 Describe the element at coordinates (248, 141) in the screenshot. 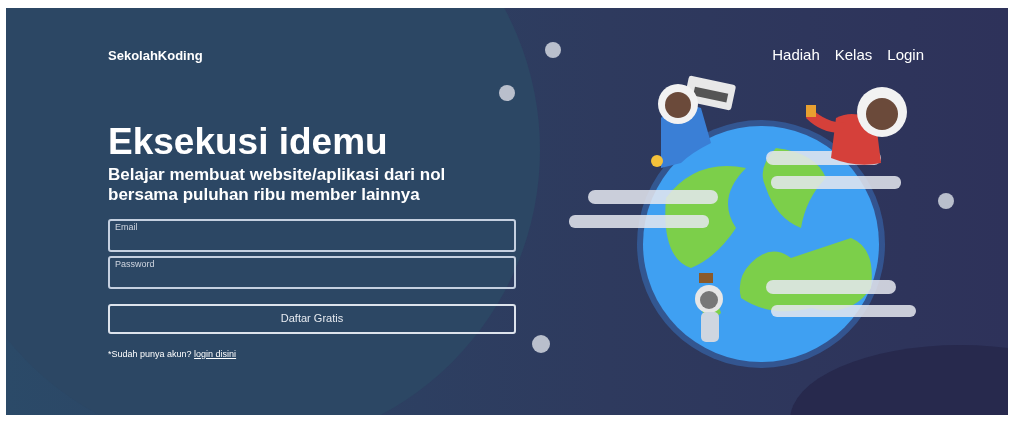

I see `headline: Eksekusi idemu` at that location.